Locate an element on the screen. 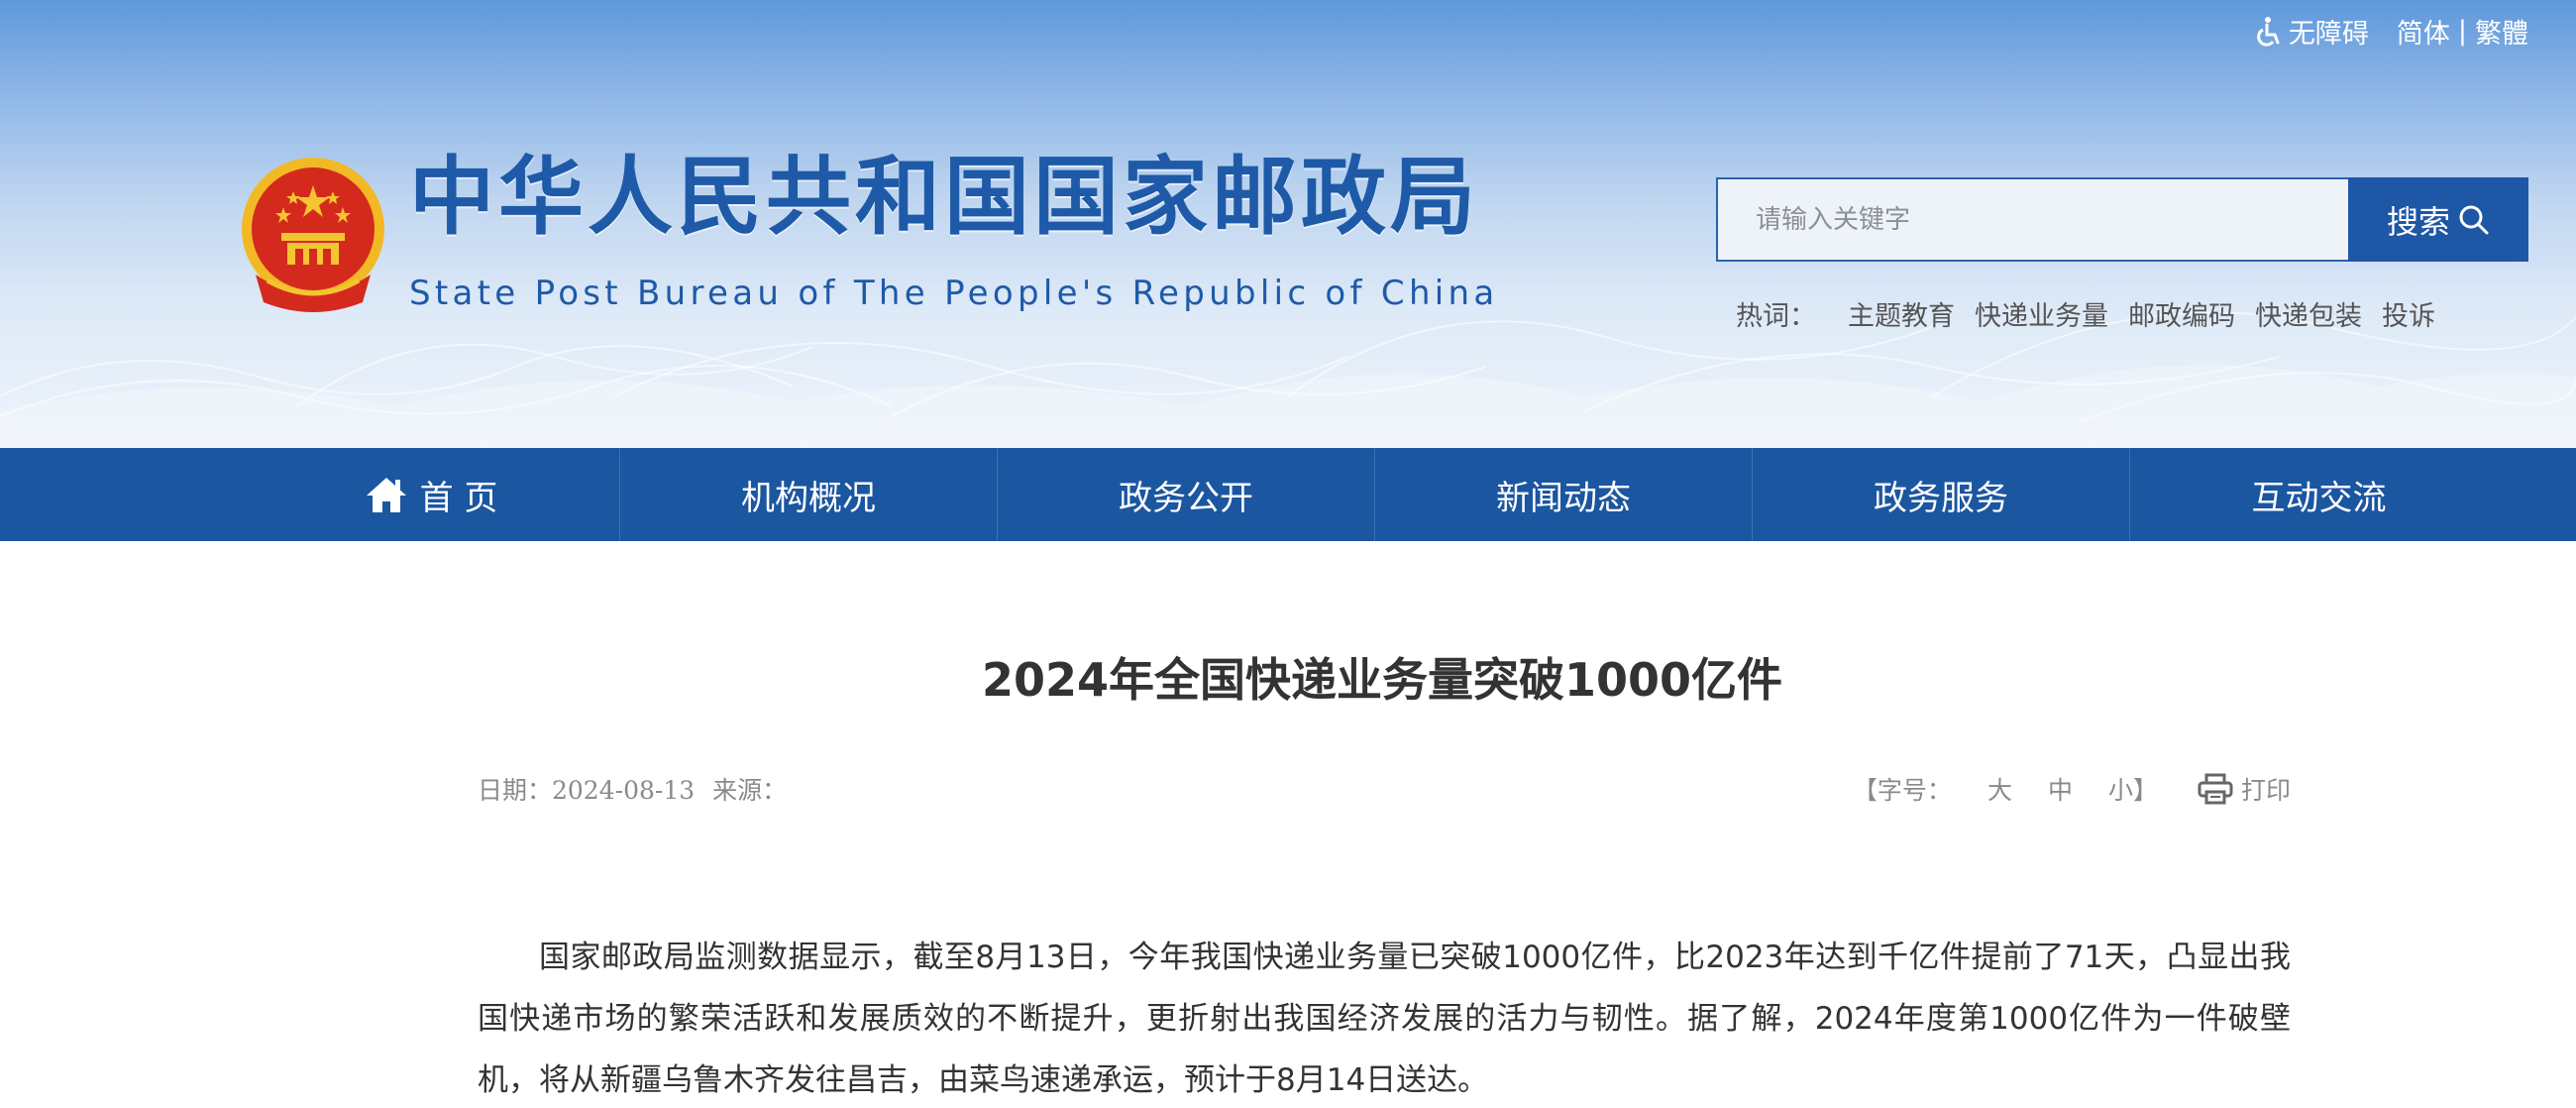  font-size-medium-button: 中 is located at coordinates (2060, 789).